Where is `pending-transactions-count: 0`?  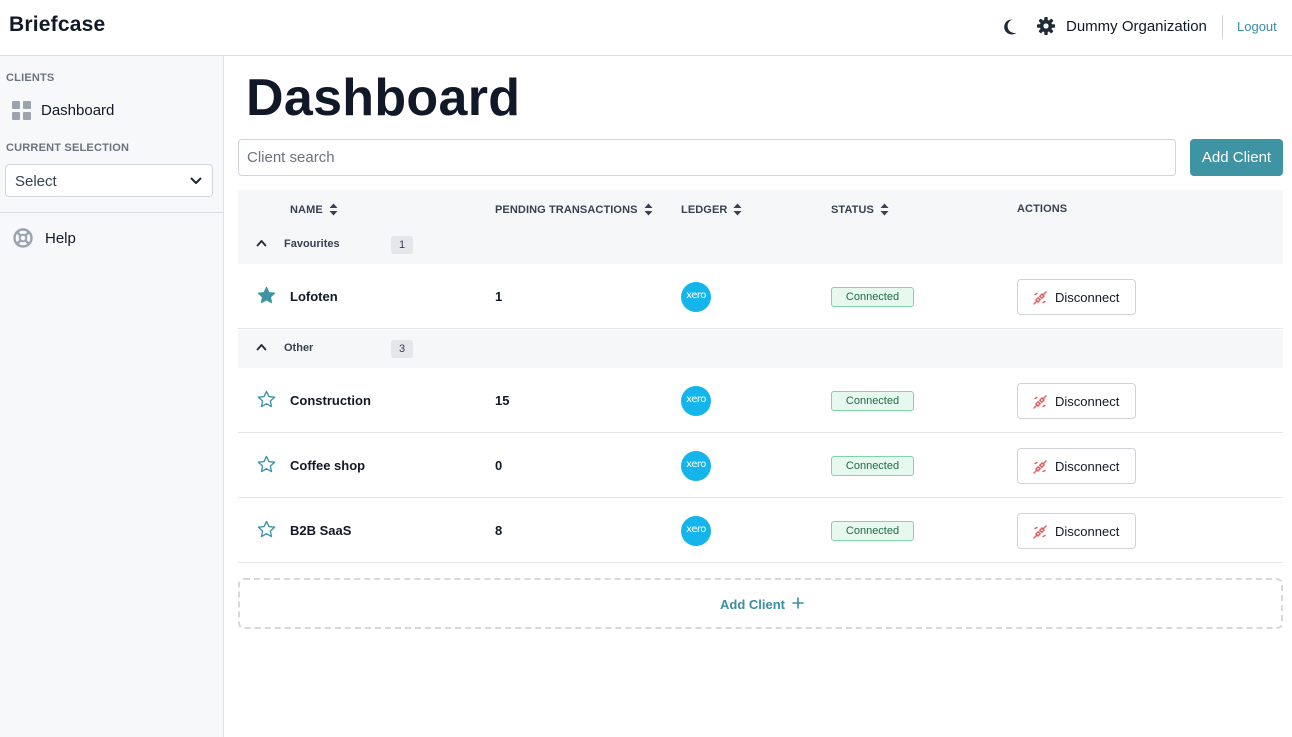
pending-transactions-count: 0 is located at coordinates (499, 465).